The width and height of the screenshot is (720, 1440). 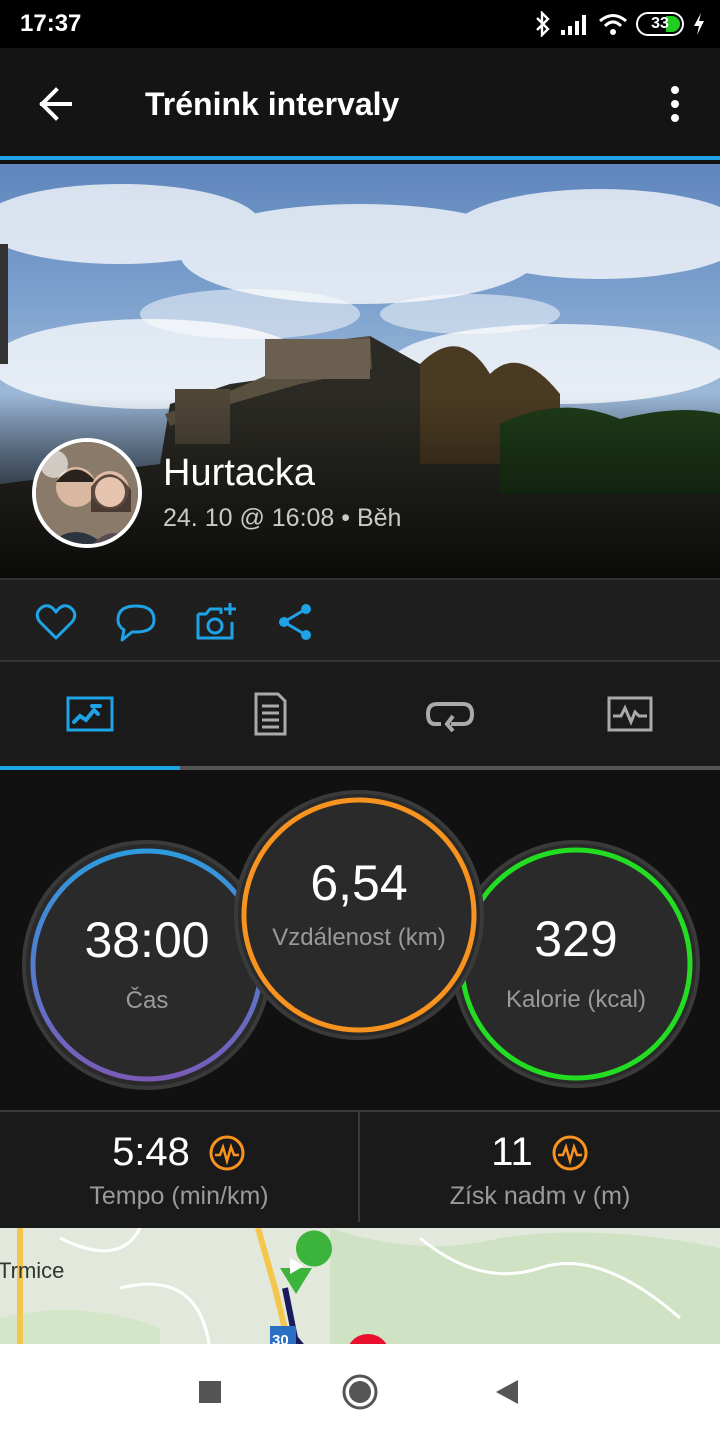 What do you see at coordinates (360, 24) in the screenshot?
I see `status-bar: 17:37 33` at bounding box center [360, 24].